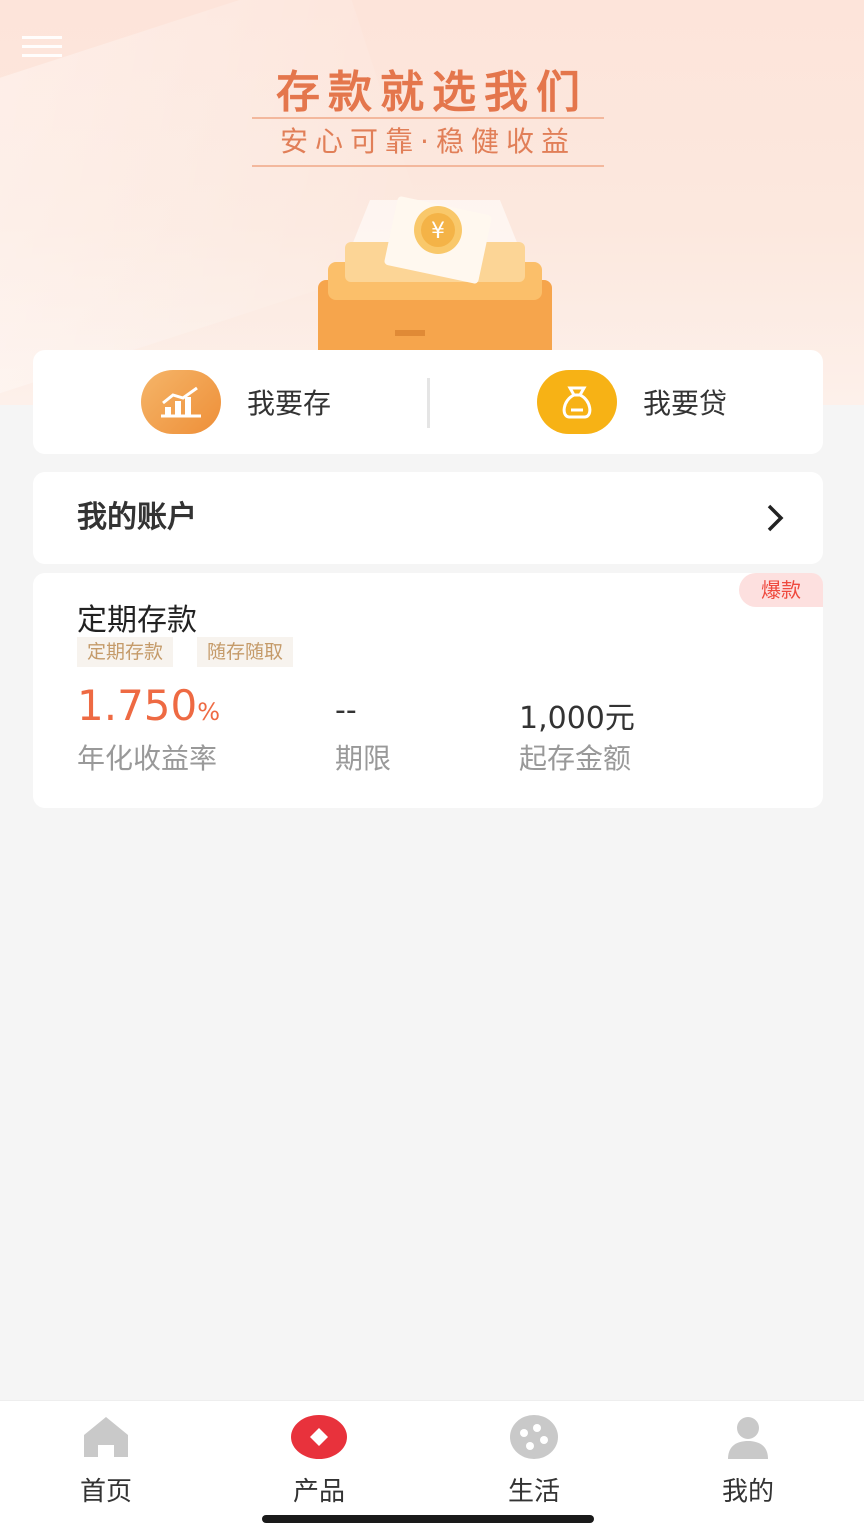 The height and width of the screenshot is (1537, 864). I want to click on annual-rate: 1.750%, so click(148, 705).